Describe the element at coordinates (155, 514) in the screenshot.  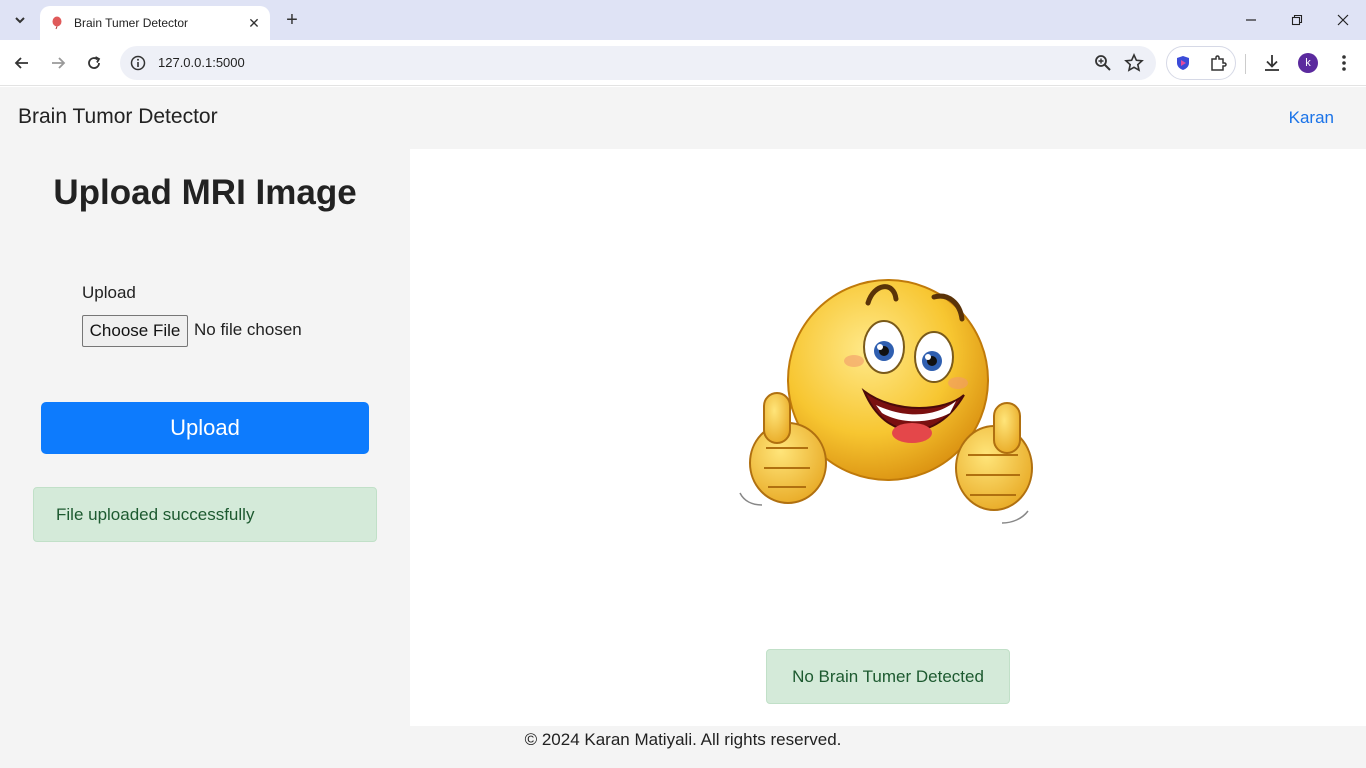
I see `upload-success-text: File uploaded successfully` at that location.